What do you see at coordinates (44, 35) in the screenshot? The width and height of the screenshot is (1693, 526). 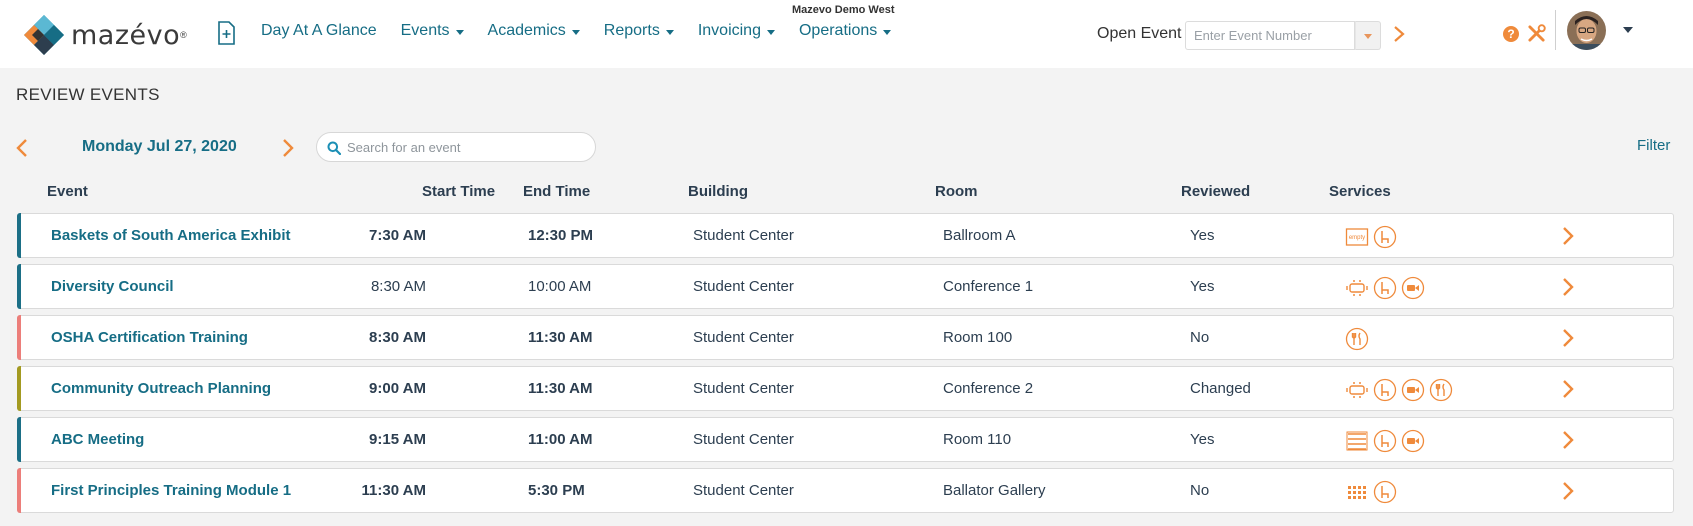 I see `logo-mark-icon` at bounding box center [44, 35].